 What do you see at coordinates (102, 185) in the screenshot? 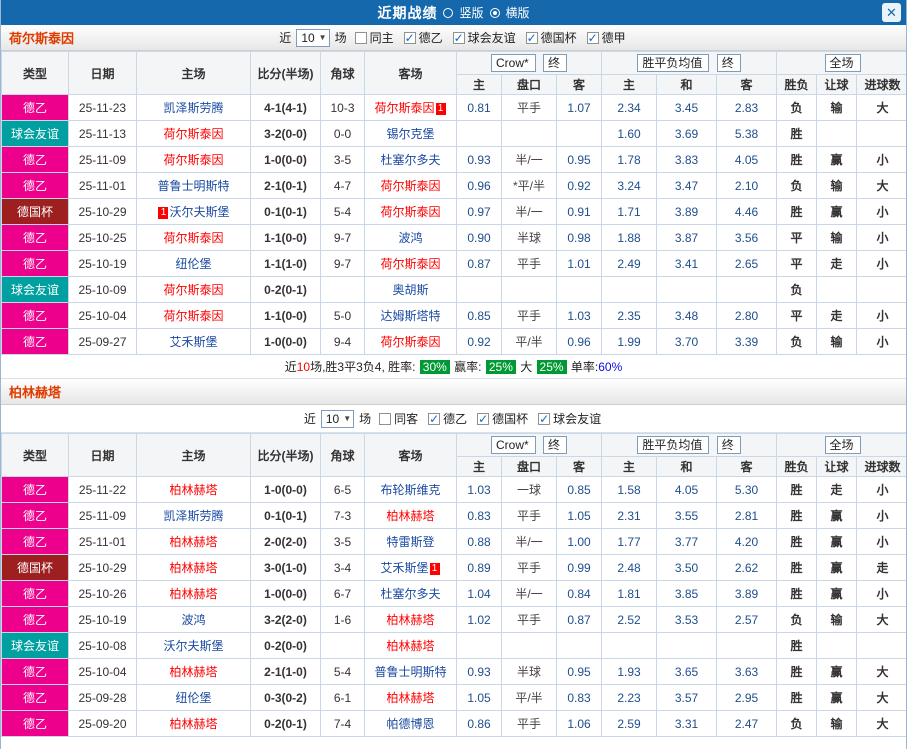
I see `match-date-cell: 25-11-01` at bounding box center [102, 185].